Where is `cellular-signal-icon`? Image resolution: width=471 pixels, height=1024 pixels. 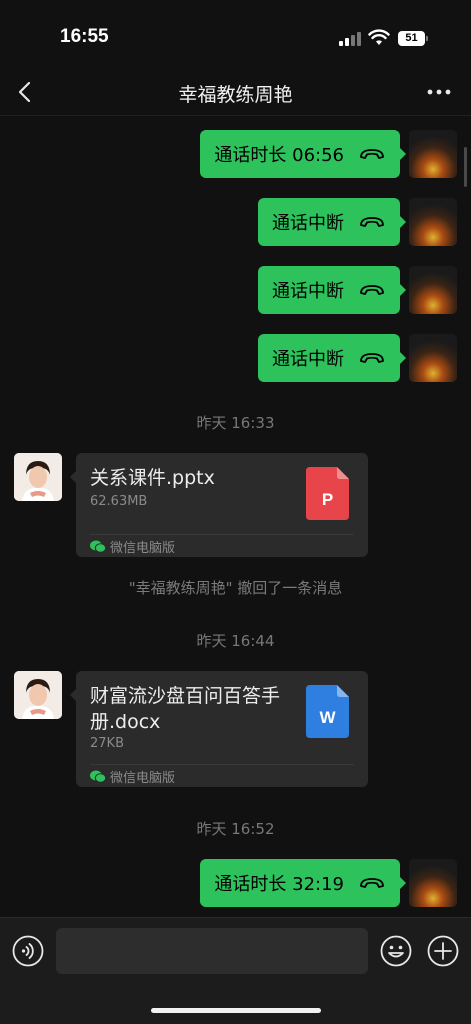 cellular-signal-icon is located at coordinates (350, 39).